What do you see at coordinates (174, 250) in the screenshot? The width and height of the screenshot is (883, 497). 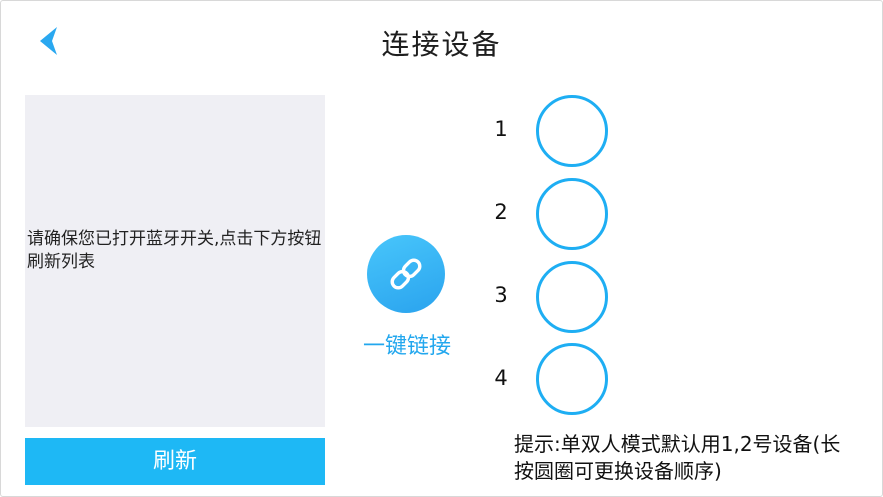 I see `bluetooth-instruction-text: 请确保您已打开蓝牙开关,点击下方按钮刷新列表` at bounding box center [174, 250].